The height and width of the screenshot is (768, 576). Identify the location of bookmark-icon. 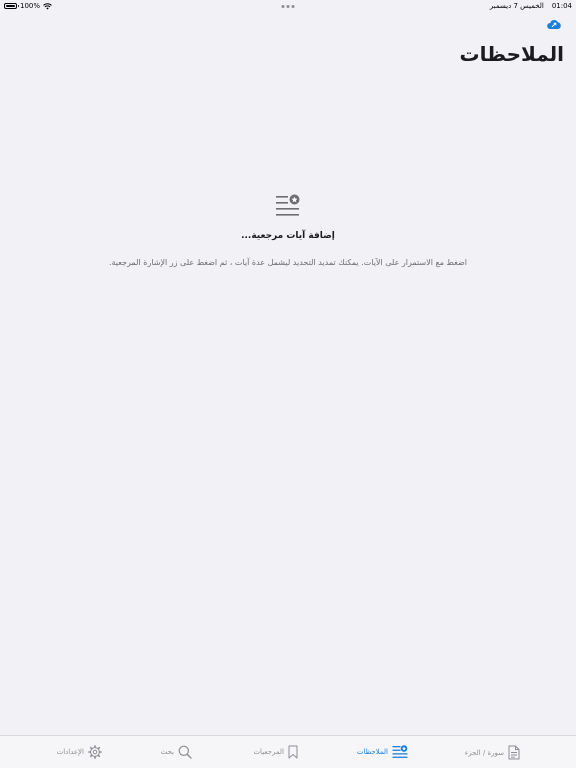
(293, 752).